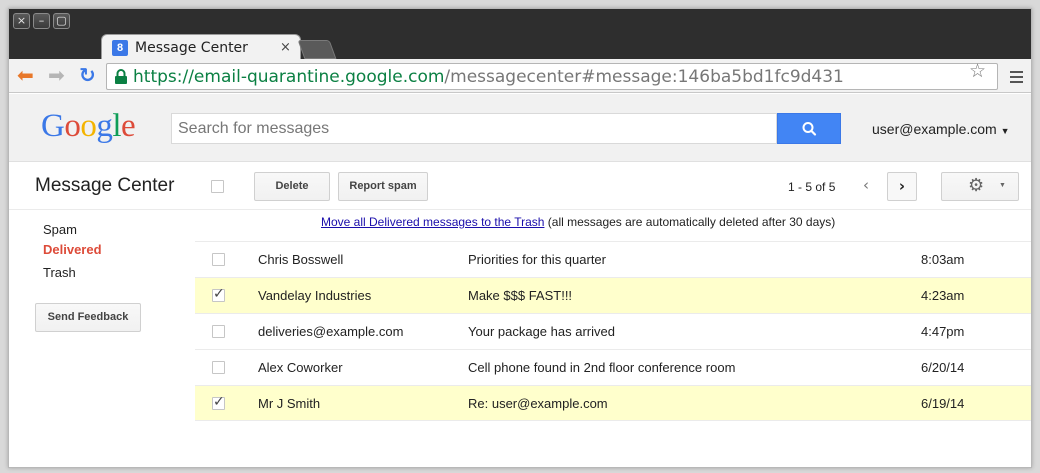  Describe the element at coordinates (301, 259) in the screenshot. I see `message-sender: Chris Bosswell` at that location.